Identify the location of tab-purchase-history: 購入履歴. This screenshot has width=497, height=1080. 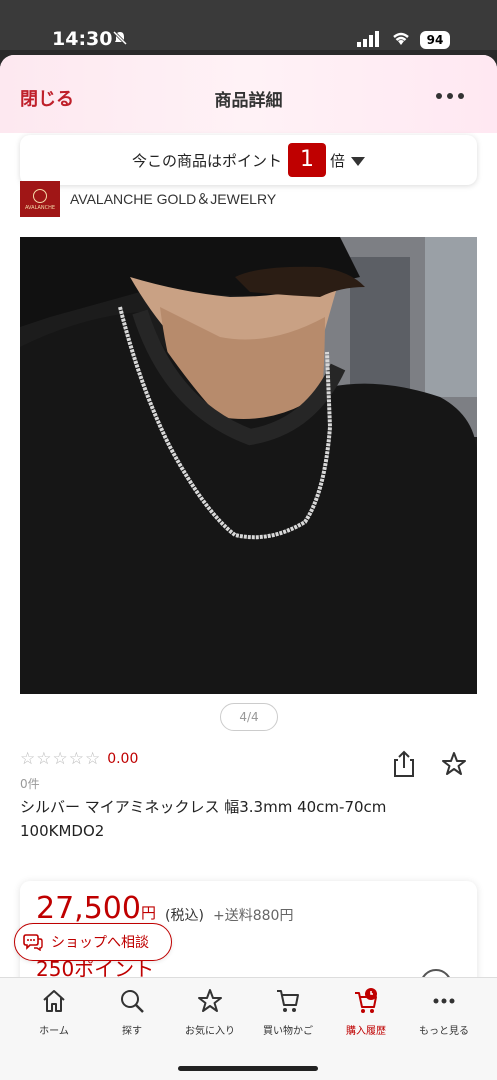
(366, 1012).